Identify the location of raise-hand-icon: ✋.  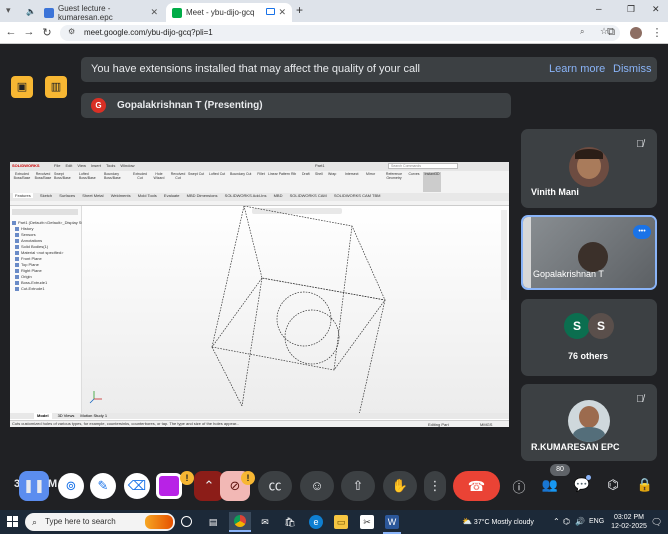
(400, 486).